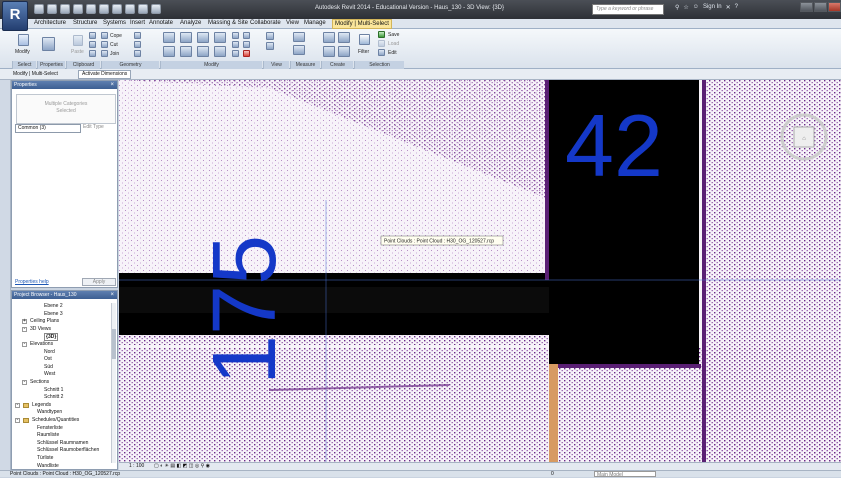 This screenshot has width=841, height=478. What do you see at coordinates (104, 53) in the screenshot?
I see `join-icon` at bounding box center [104, 53].